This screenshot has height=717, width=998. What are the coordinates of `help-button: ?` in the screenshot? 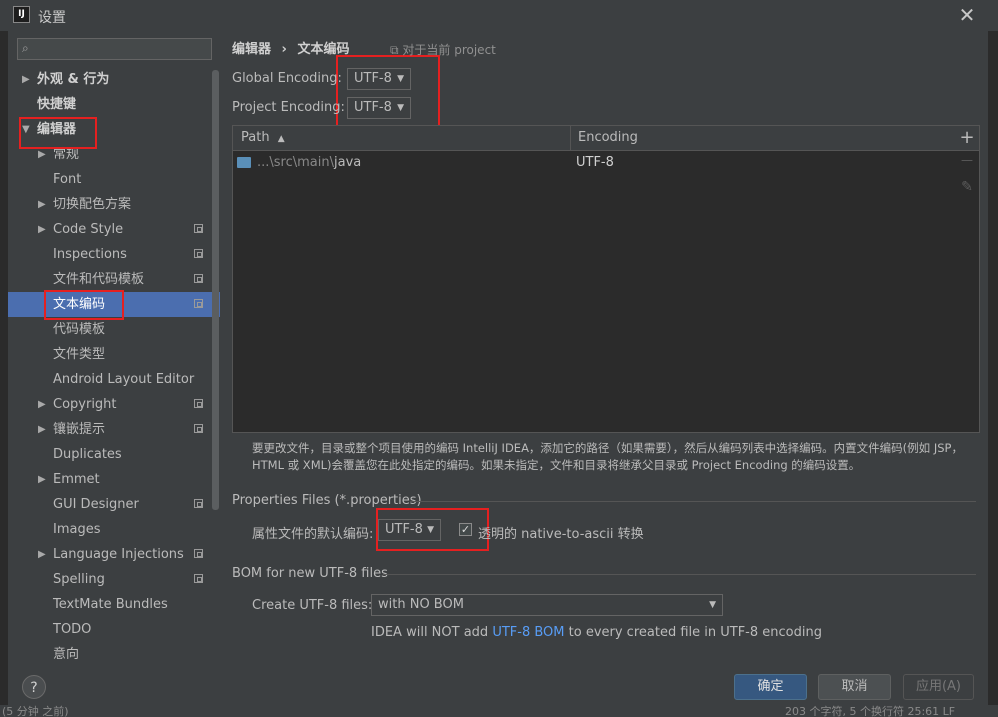 It's located at (34, 687).